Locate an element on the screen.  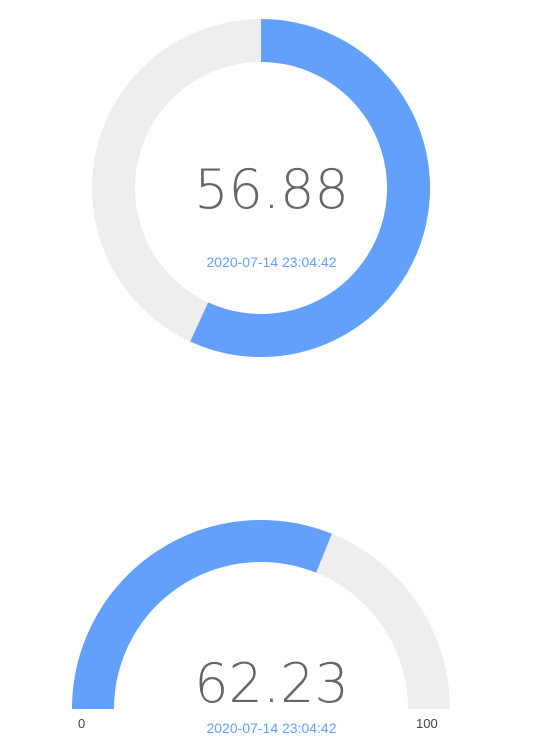
half-gauge-max-label: 100 is located at coordinates (427, 723).